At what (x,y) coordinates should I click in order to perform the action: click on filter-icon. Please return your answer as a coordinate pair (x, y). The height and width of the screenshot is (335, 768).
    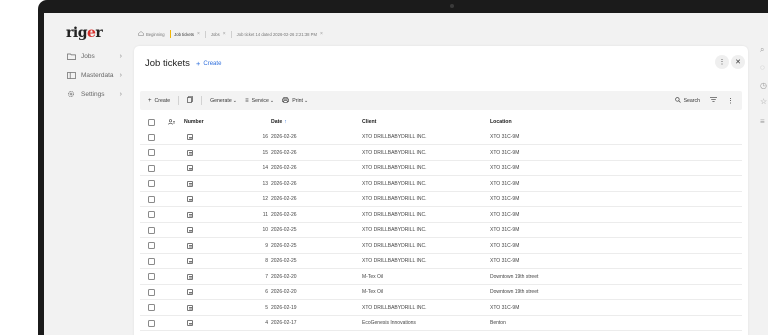
    Looking at the image, I should click on (713, 100).